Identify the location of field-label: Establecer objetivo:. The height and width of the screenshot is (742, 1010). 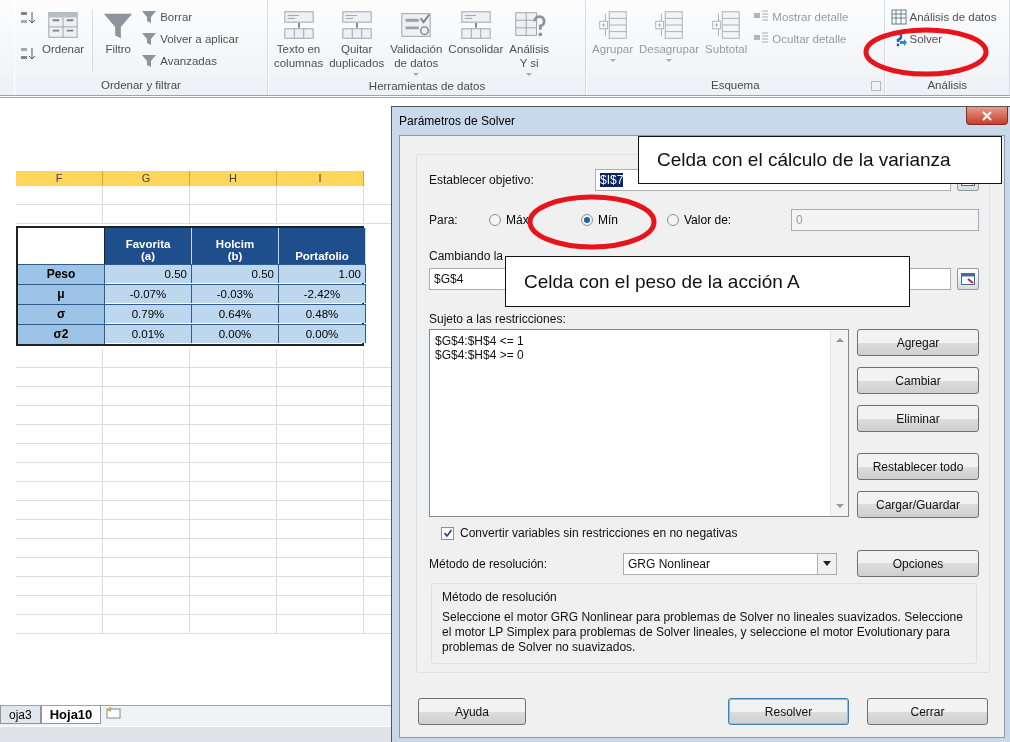
(482, 180).